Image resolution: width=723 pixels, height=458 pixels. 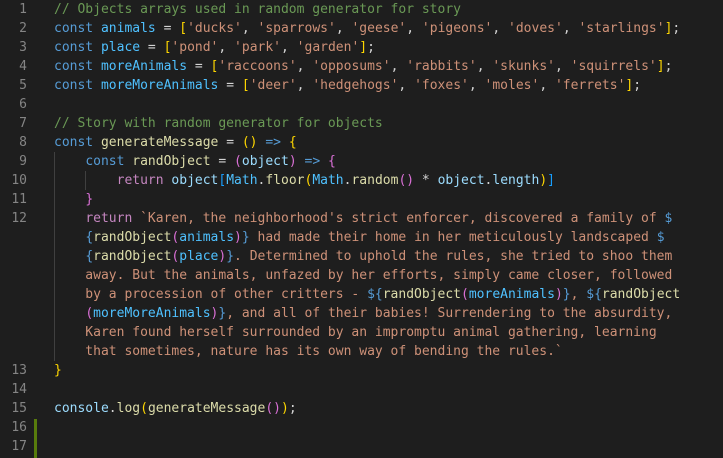 I want to click on code-line: 17, so click(x=361, y=446).